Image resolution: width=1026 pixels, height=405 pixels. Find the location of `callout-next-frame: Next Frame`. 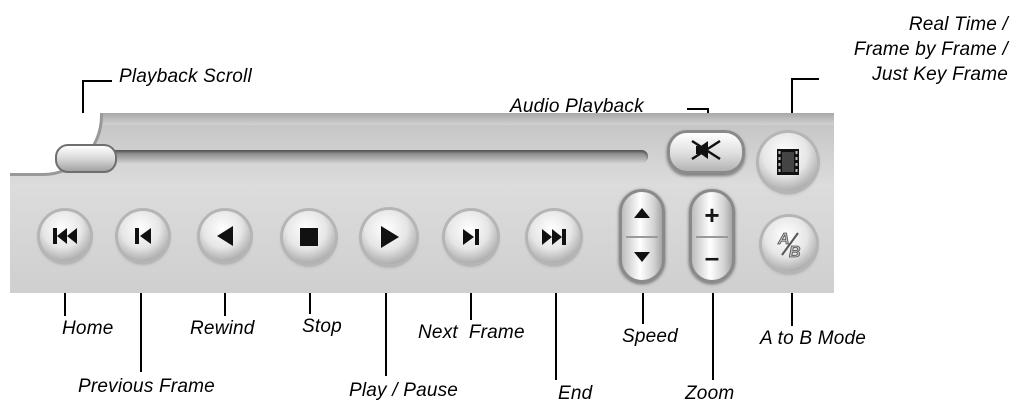

callout-next-frame: Next Frame is located at coordinates (471, 332).